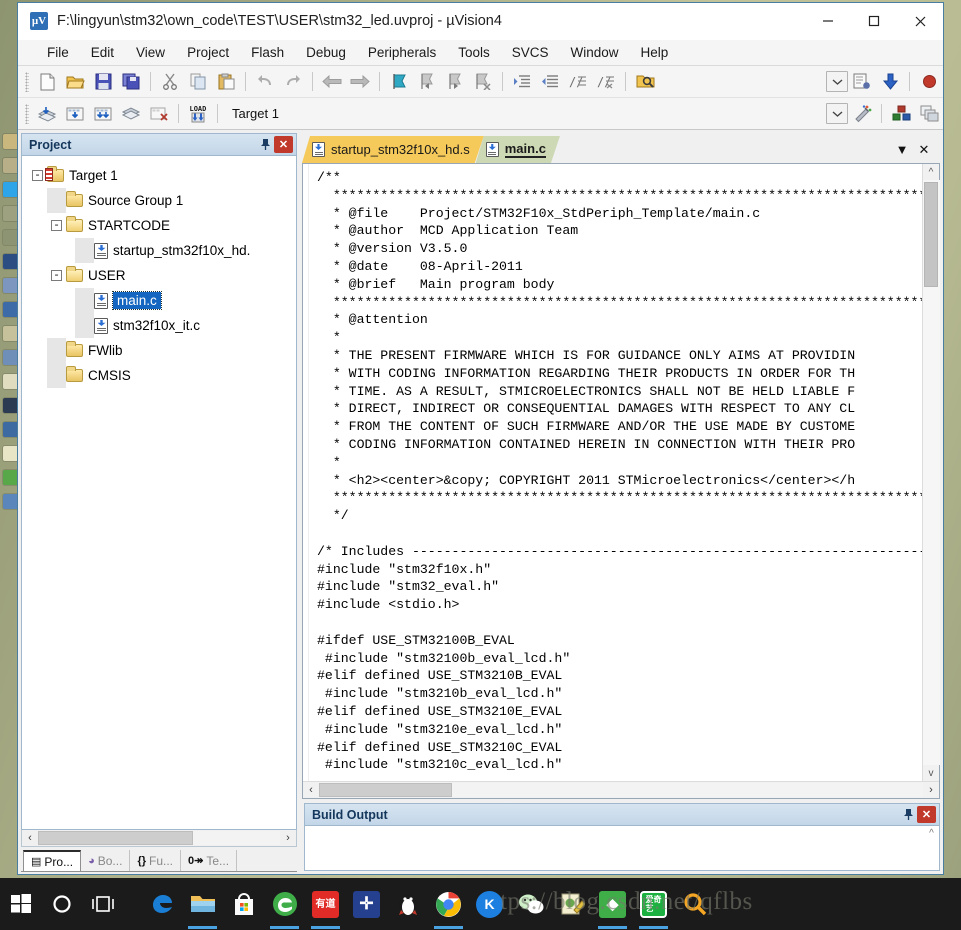  Describe the element at coordinates (360, 82) in the screenshot. I see `navigate-forward-icon` at that location.